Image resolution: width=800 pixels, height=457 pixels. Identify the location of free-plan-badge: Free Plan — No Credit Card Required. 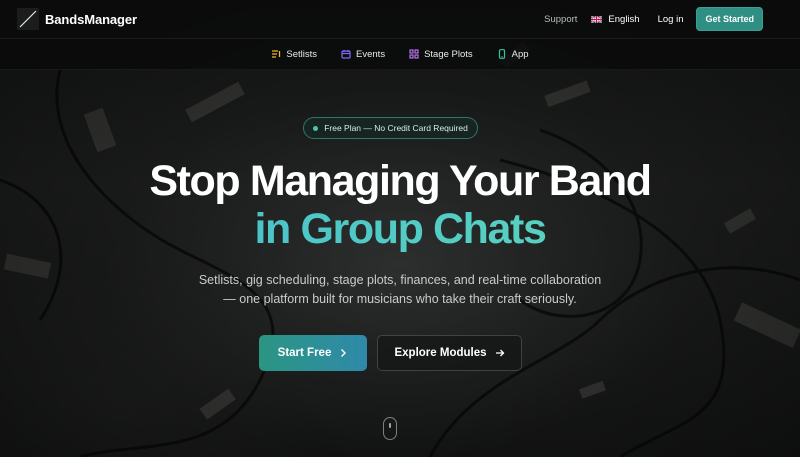
(390, 128).